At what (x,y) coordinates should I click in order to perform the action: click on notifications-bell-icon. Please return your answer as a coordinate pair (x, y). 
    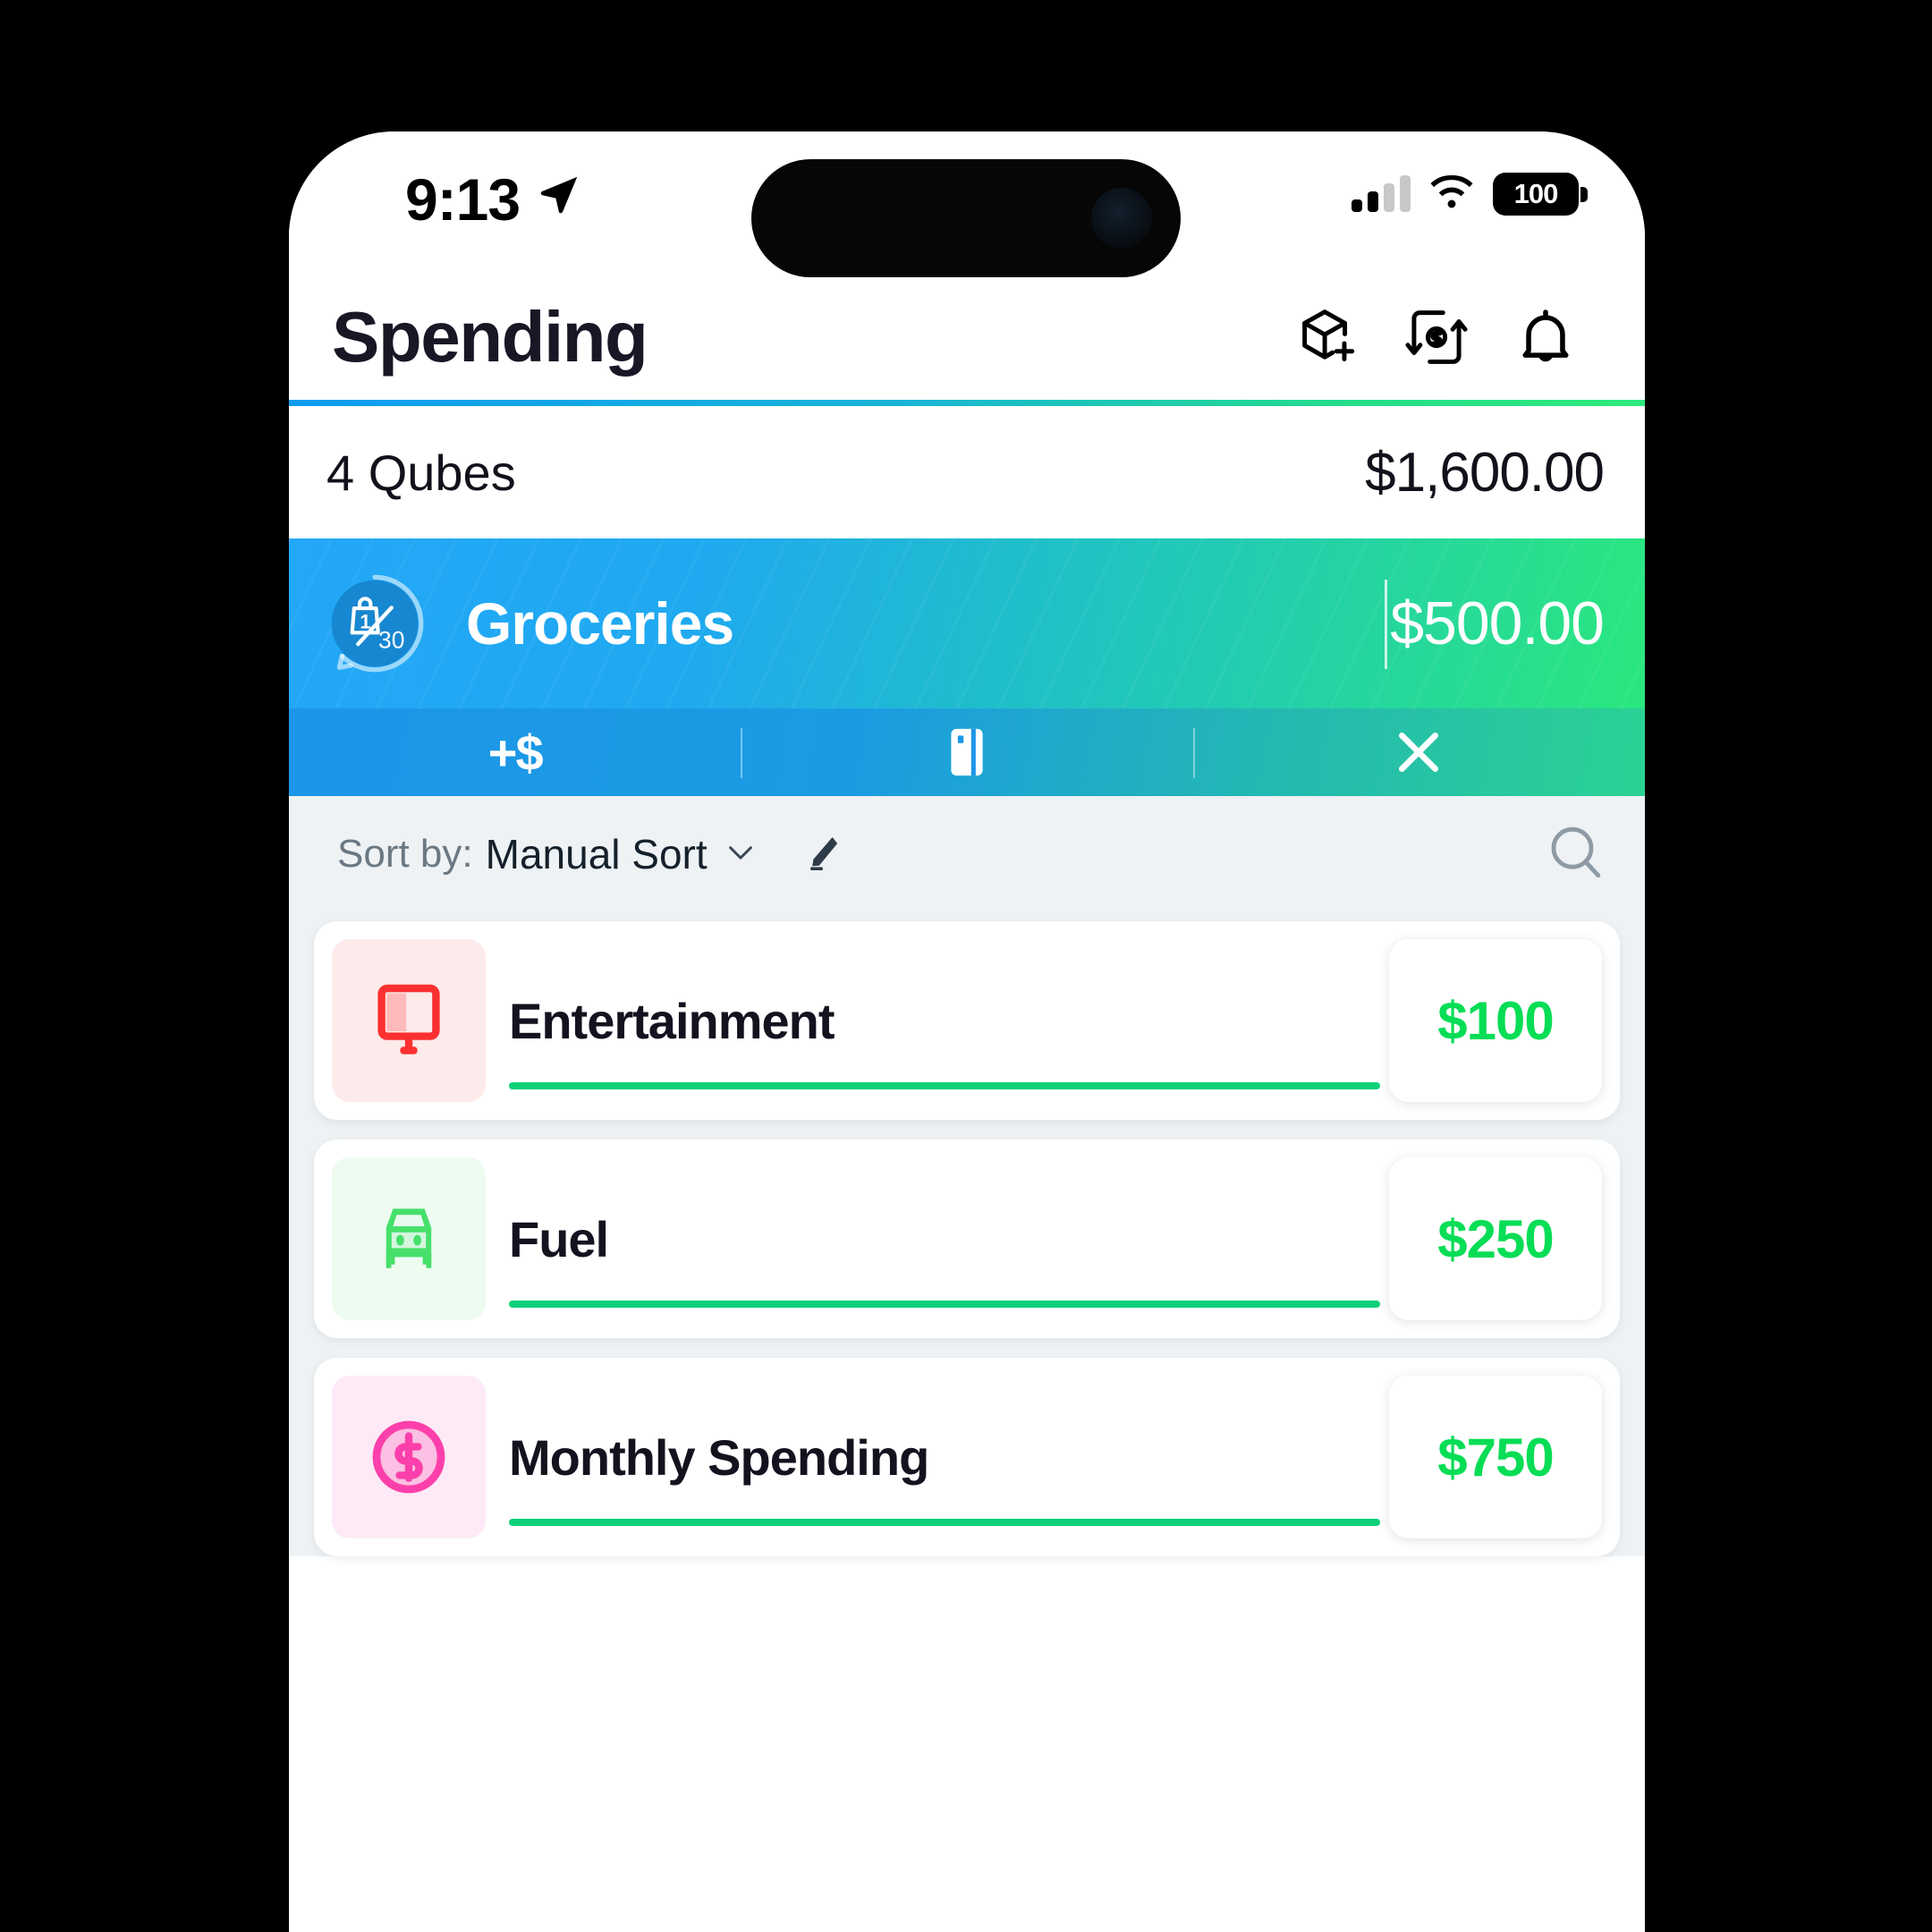
    Looking at the image, I should click on (1546, 337).